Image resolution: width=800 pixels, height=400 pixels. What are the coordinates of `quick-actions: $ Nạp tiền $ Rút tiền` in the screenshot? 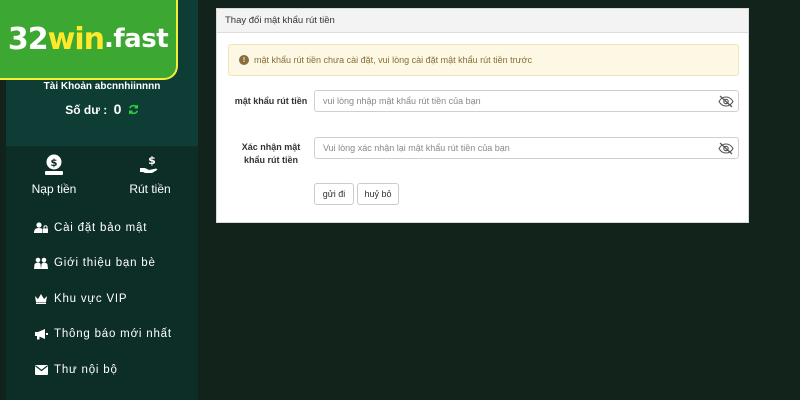 It's located at (102, 176).